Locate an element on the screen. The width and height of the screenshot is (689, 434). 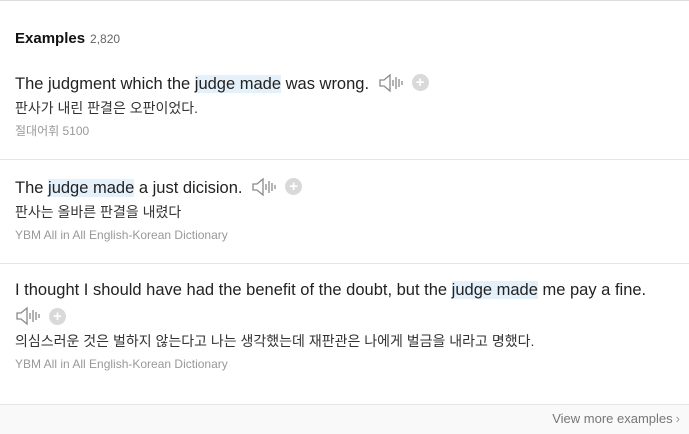
example-translation: 판사가 내린 판결은 오판이었다. is located at coordinates (106, 108).